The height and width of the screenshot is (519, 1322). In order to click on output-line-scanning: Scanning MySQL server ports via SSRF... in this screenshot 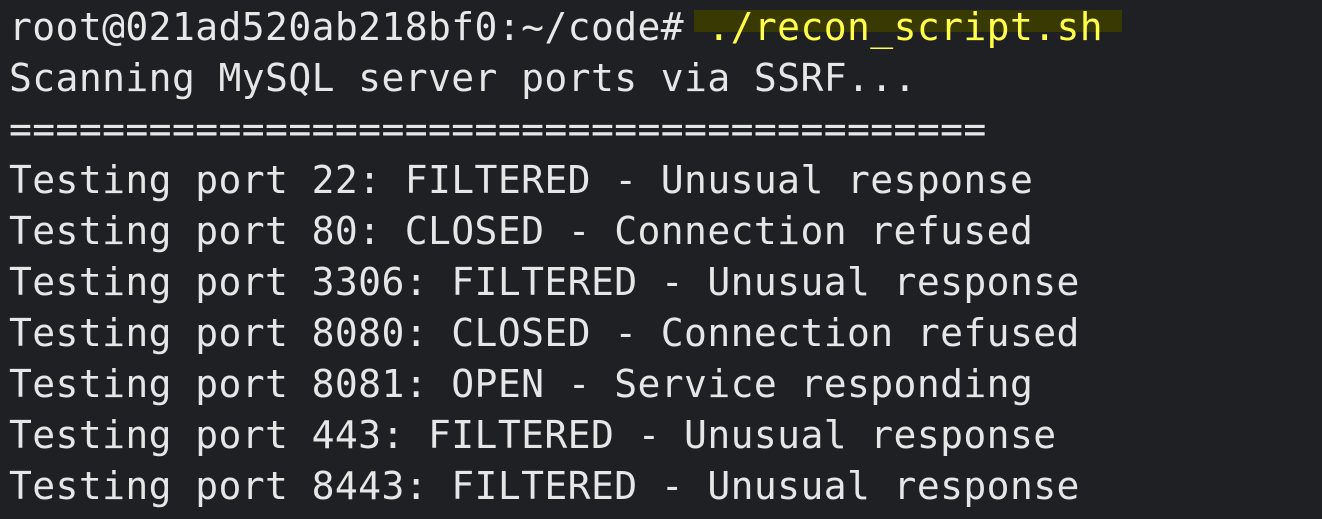, I will do `click(463, 78)`.